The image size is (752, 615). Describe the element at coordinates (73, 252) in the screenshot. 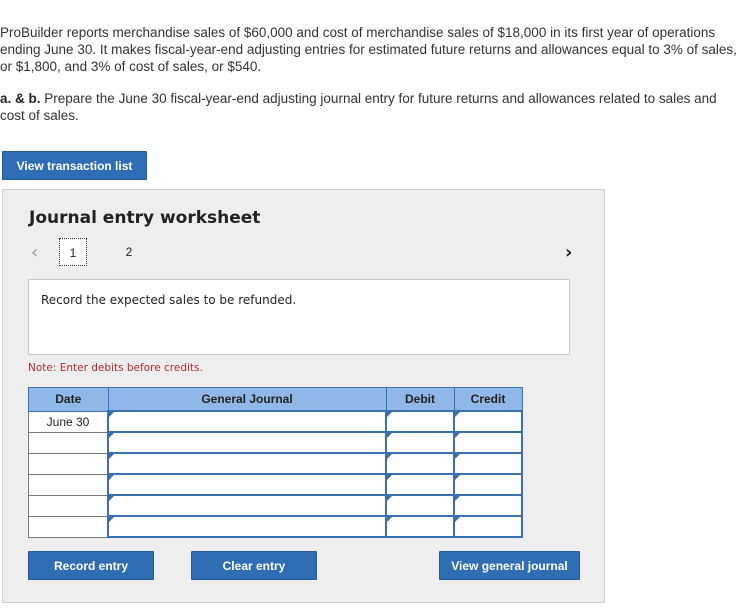

I see `page-tab-1: 1` at that location.